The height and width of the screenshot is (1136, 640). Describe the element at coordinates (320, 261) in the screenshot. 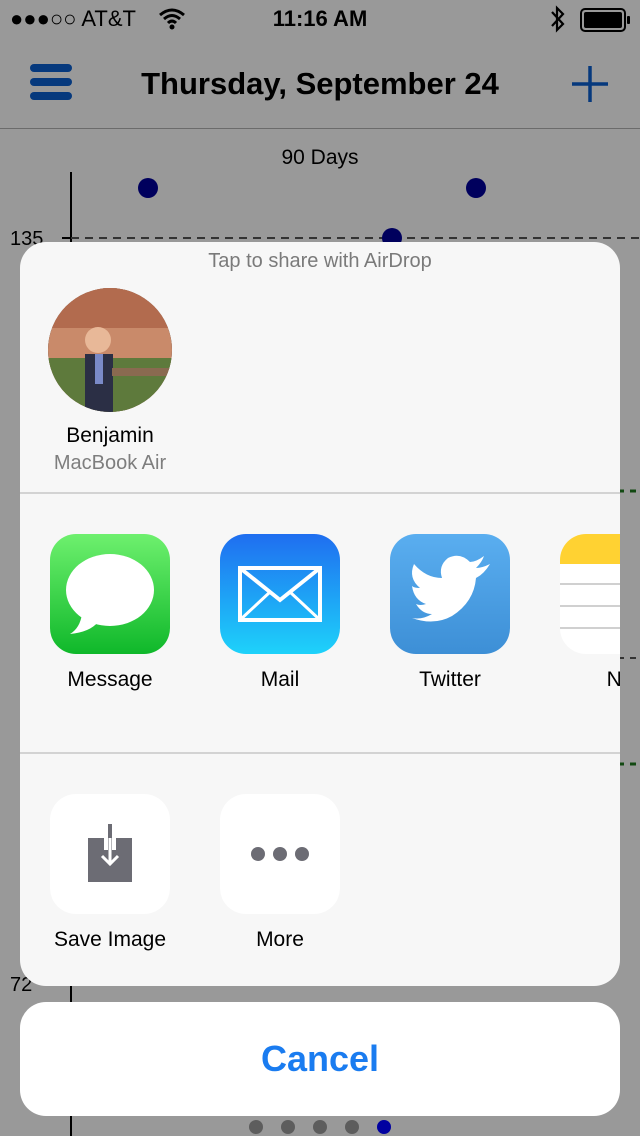

I see `airdrop-hint: Tap to share with AirDrop` at that location.